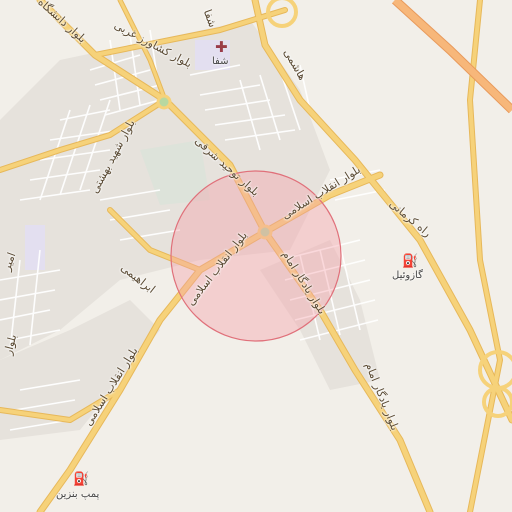 The image size is (512, 512). Describe the element at coordinates (407, 275) in the screenshot. I see `poi-label-gas-station-east: گازوئیل` at that location.